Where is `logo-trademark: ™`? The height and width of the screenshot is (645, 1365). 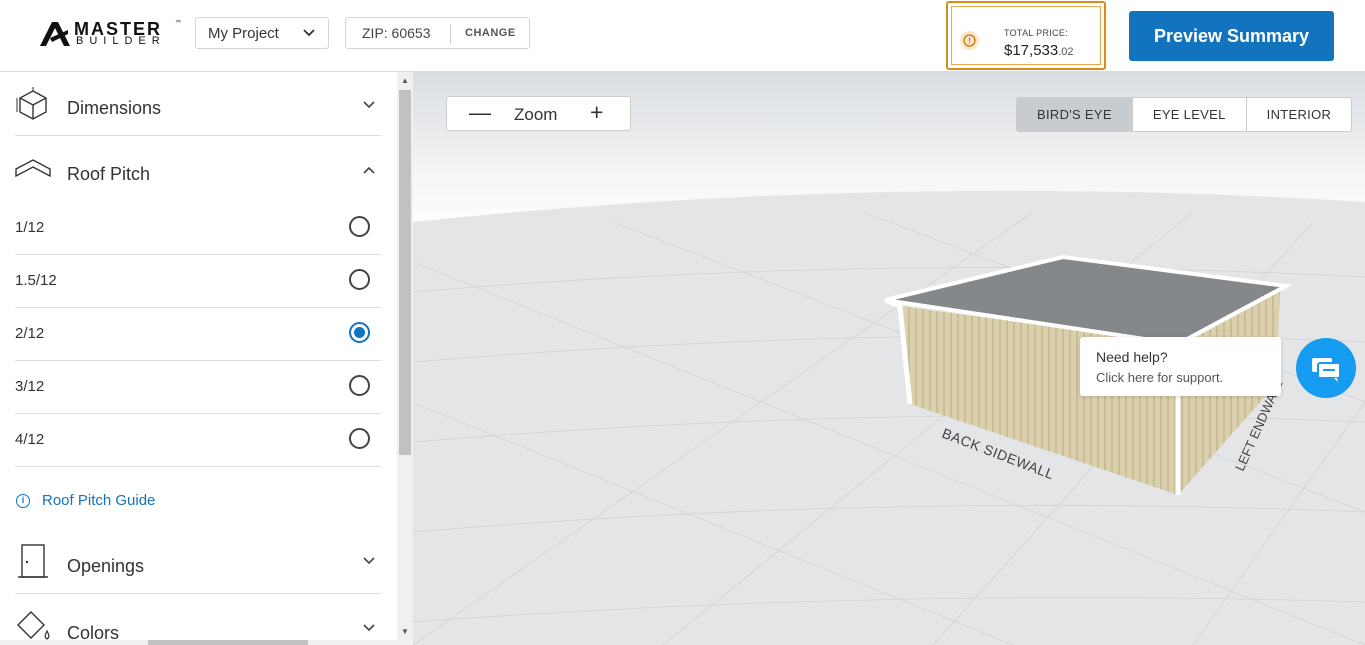
logo-trademark: ™ is located at coordinates (178, 23).